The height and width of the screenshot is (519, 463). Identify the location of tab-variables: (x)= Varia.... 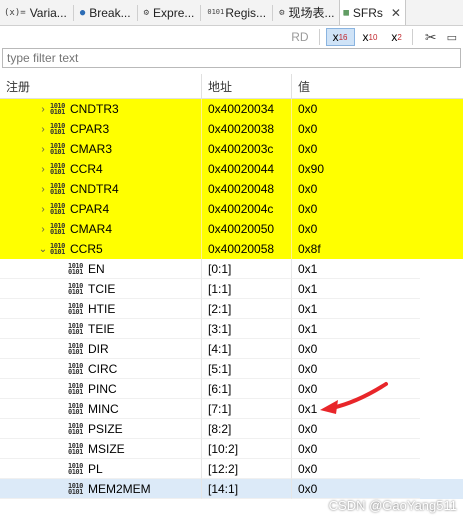
(35, 12).